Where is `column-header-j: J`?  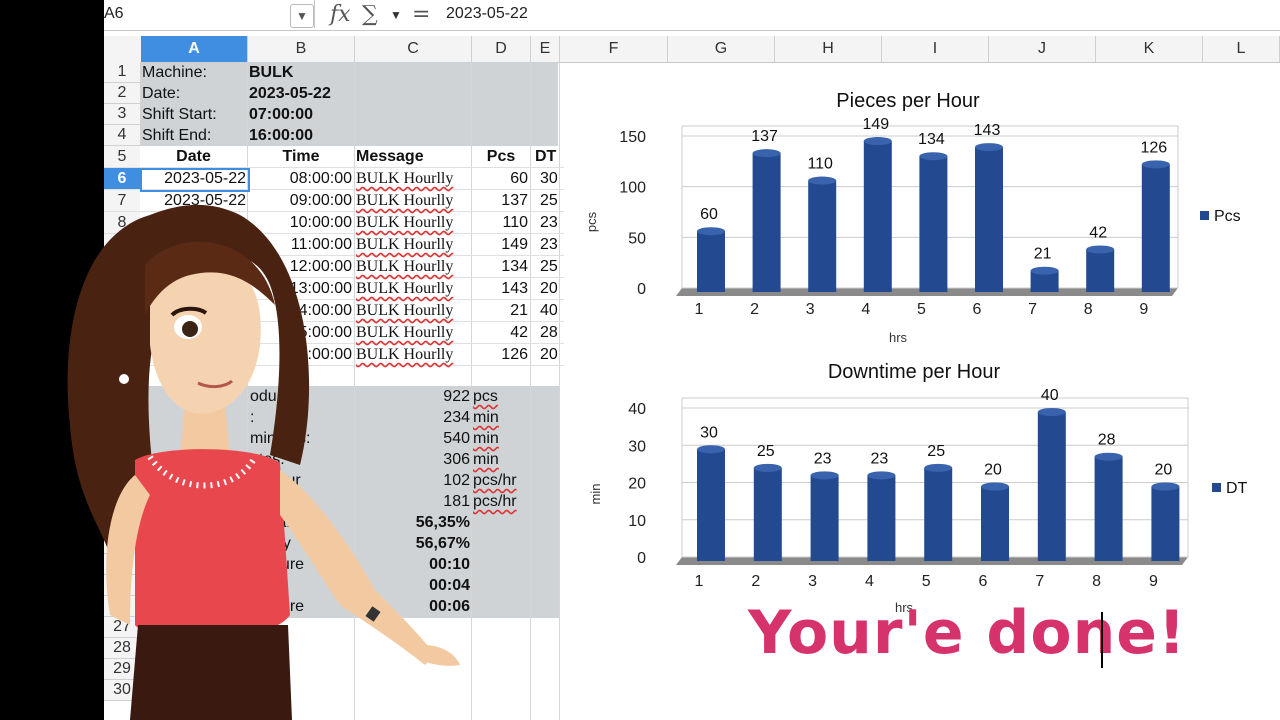
column-header-j: J is located at coordinates (1042, 49).